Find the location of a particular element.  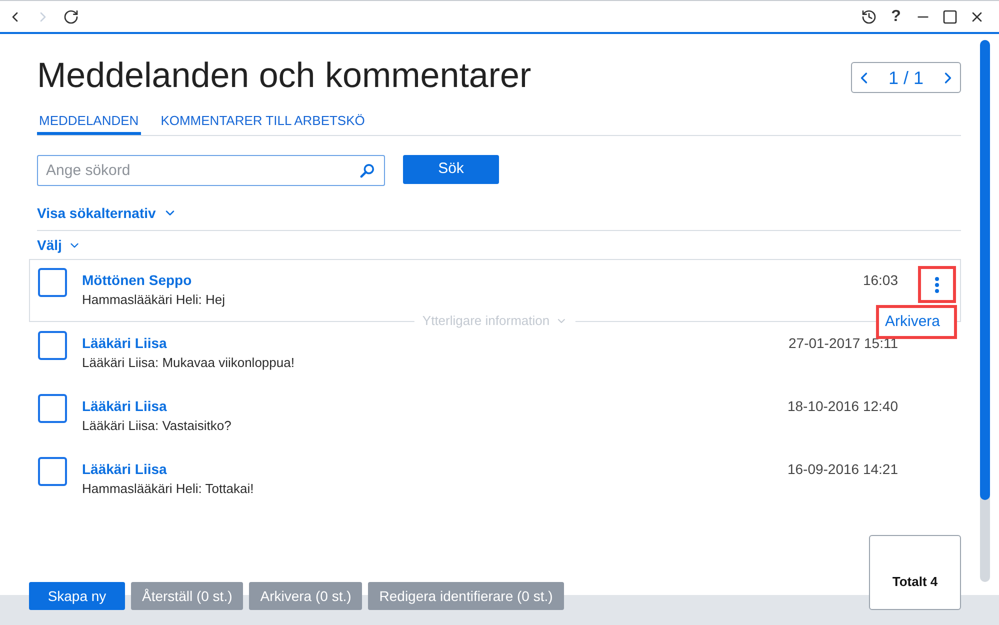

maximize-icon is located at coordinates (950, 16).